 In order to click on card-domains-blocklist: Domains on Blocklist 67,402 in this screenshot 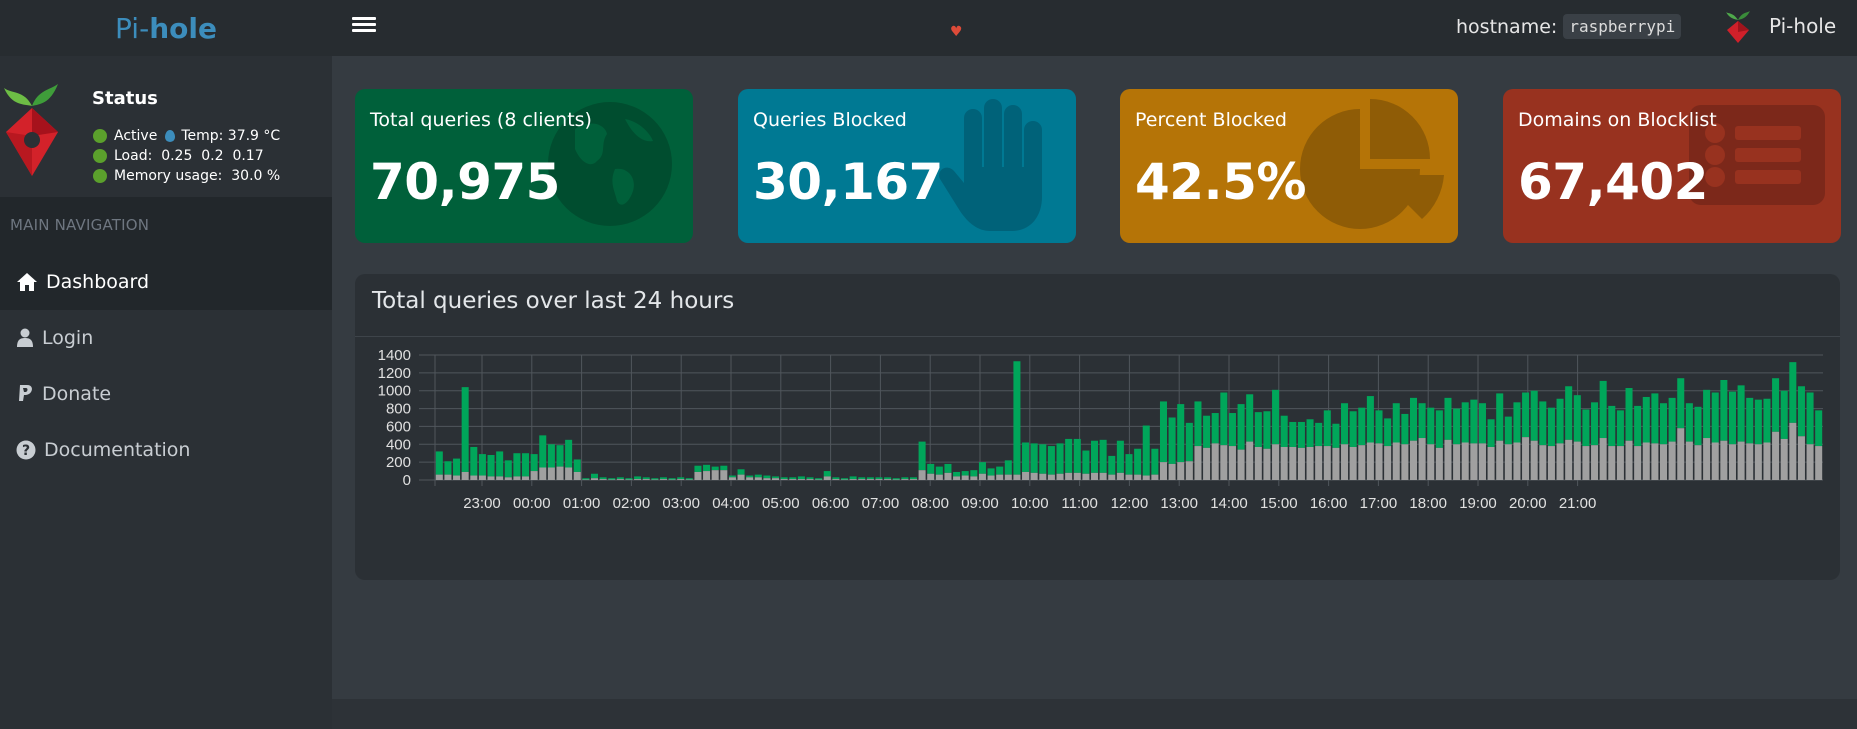, I will do `click(1672, 166)`.